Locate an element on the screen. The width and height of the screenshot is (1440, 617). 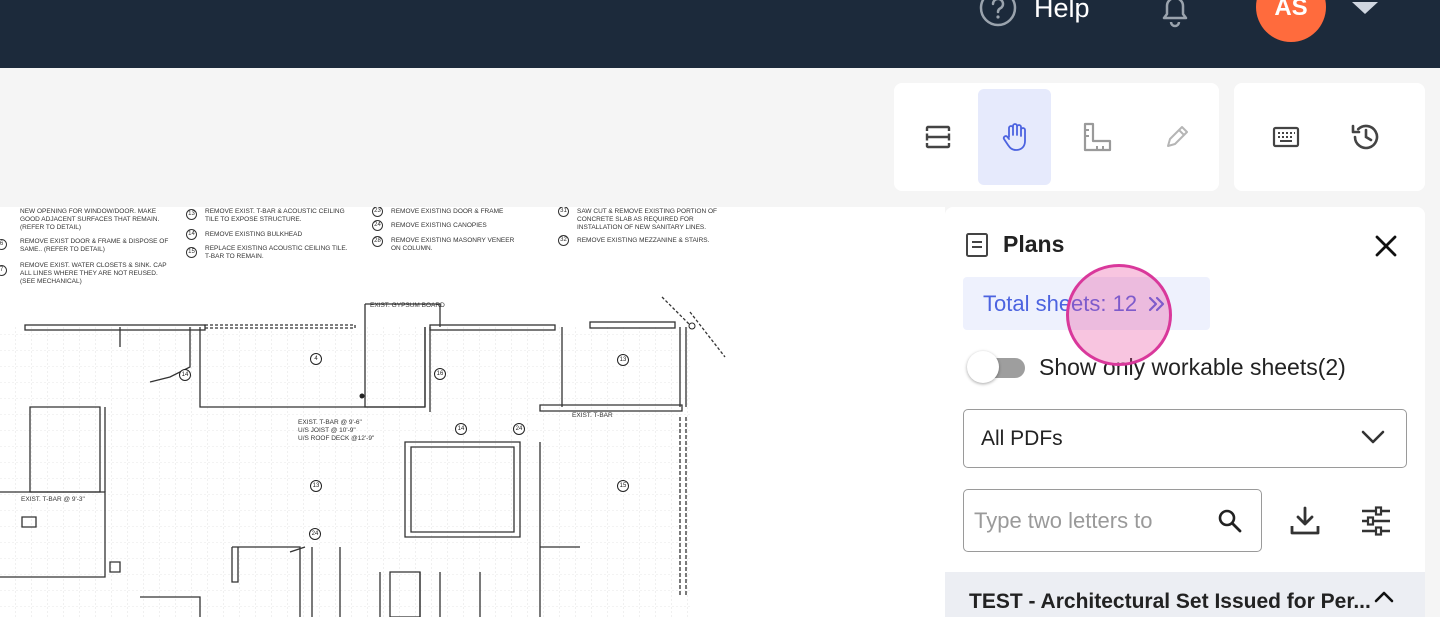
split-view-button is located at coordinates (938, 137).